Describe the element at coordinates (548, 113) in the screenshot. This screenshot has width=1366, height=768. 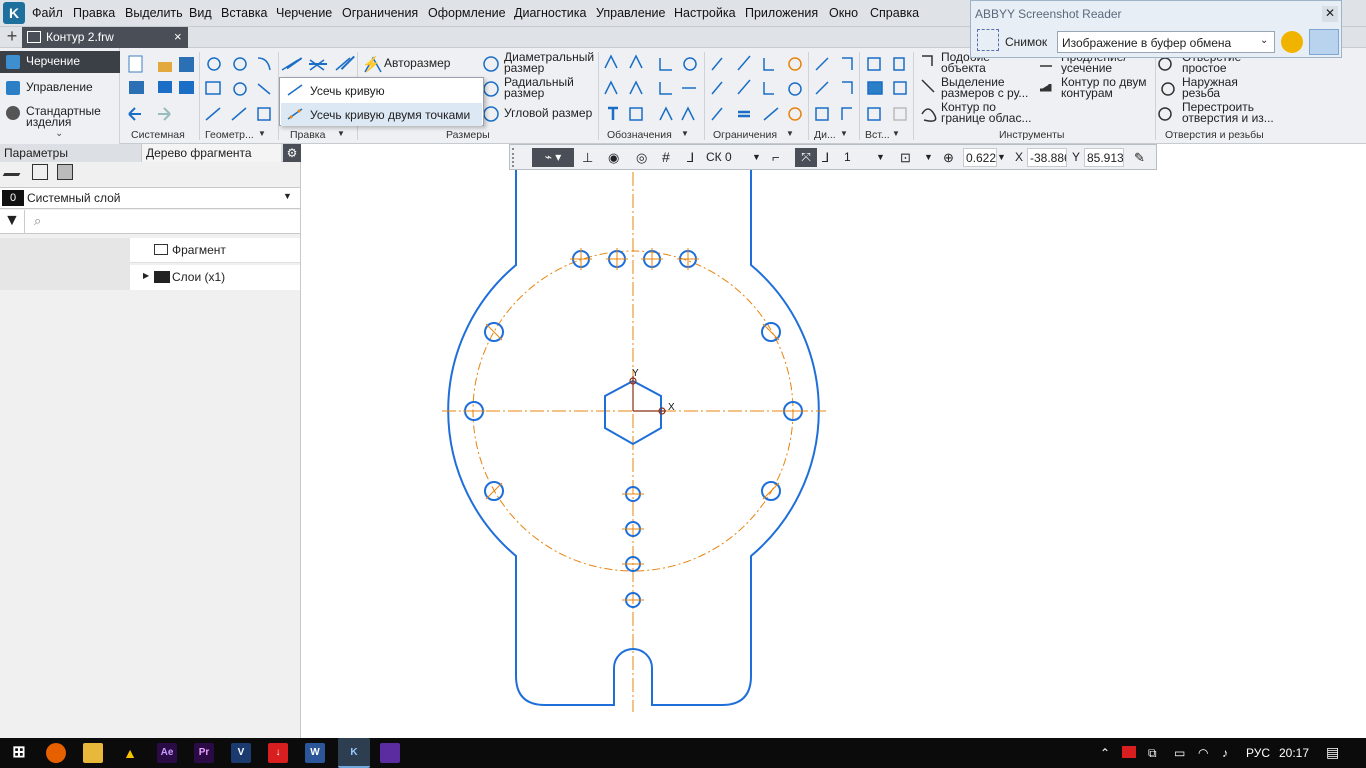
I see `angular-dim-button: Угловой размер` at that location.